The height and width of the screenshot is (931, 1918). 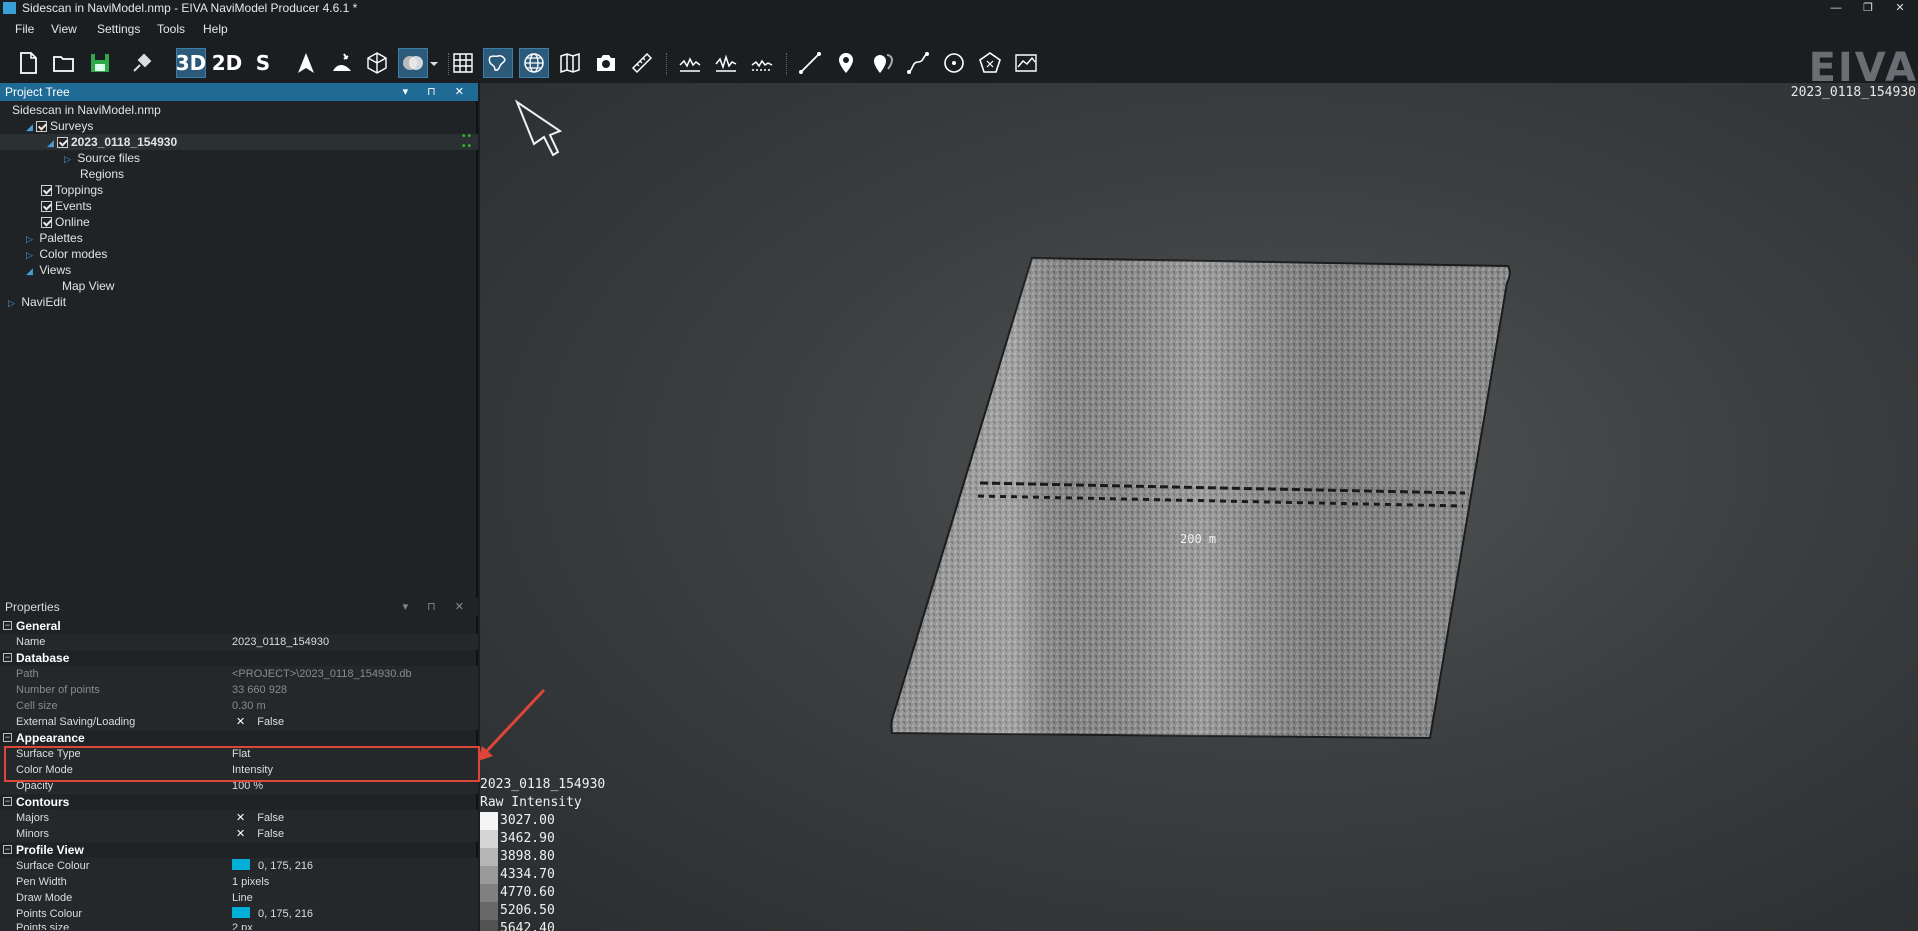 I want to click on menu-settings: Settings, so click(x=118, y=29).